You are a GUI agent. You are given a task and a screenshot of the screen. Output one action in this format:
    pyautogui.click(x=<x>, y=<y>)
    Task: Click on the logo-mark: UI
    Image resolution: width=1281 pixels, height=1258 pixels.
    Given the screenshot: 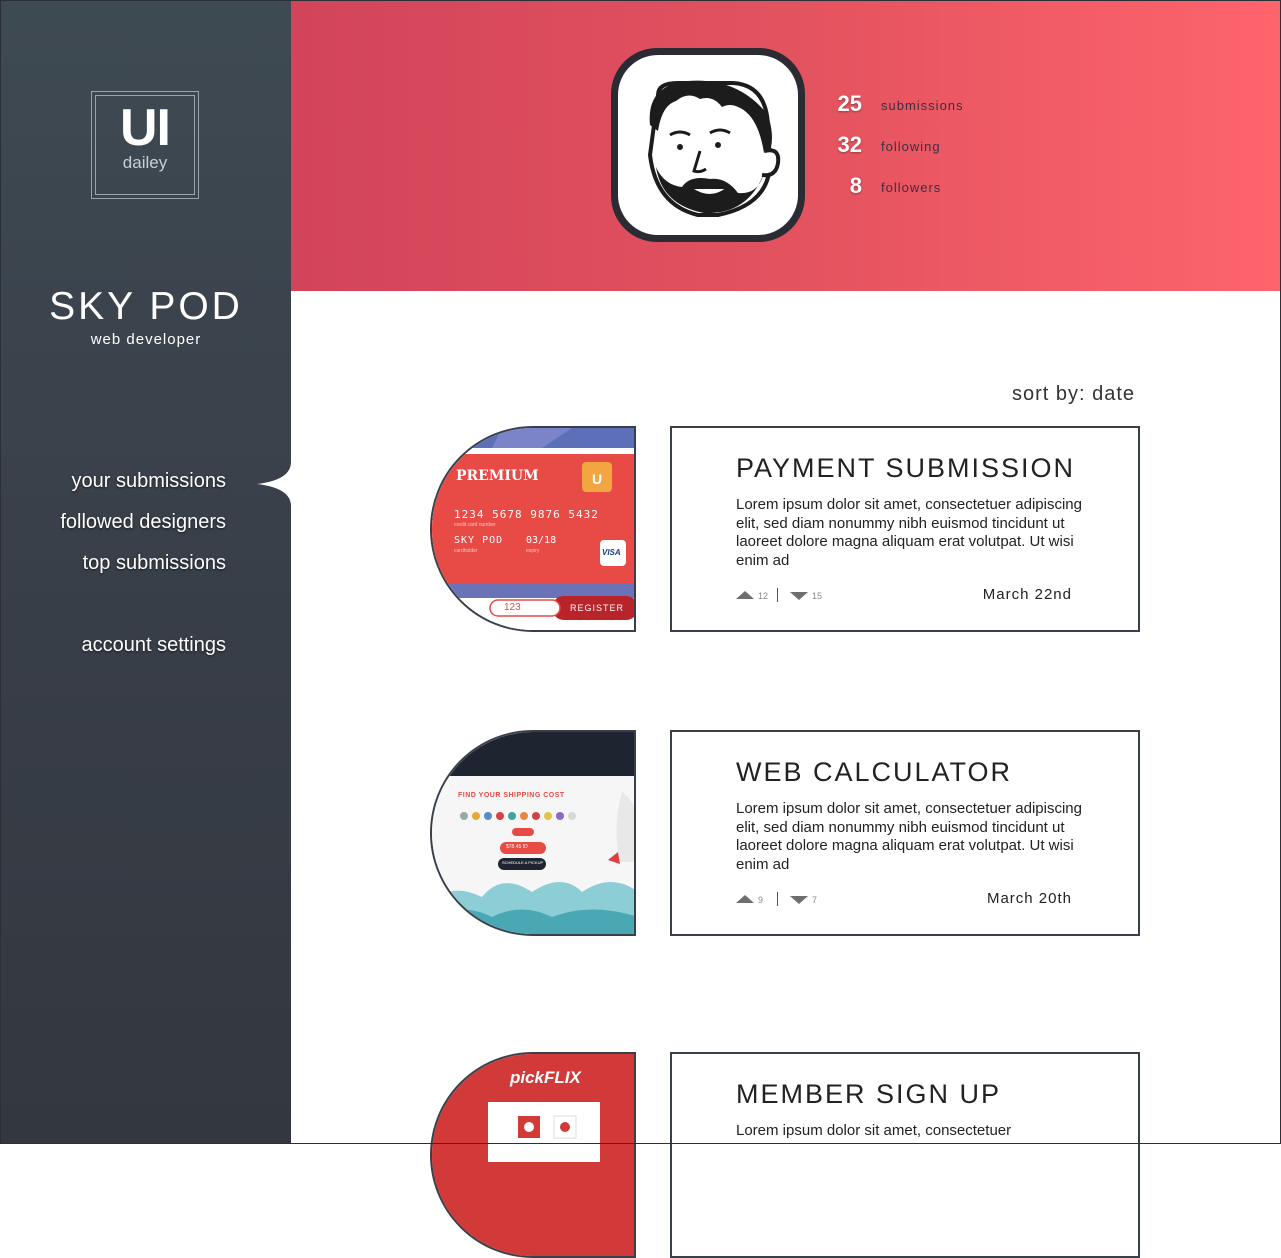 What is the action you would take?
    pyautogui.click(x=145, y=128)
    